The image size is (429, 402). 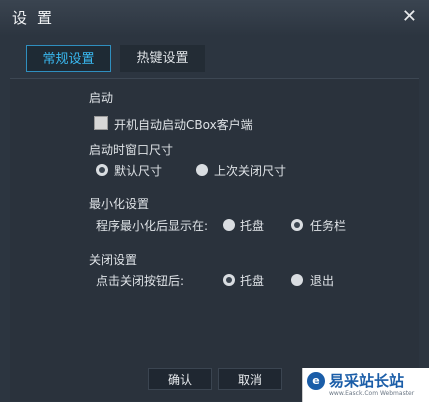 I want to click on window-title: 设置, so click(x=37, y=18).